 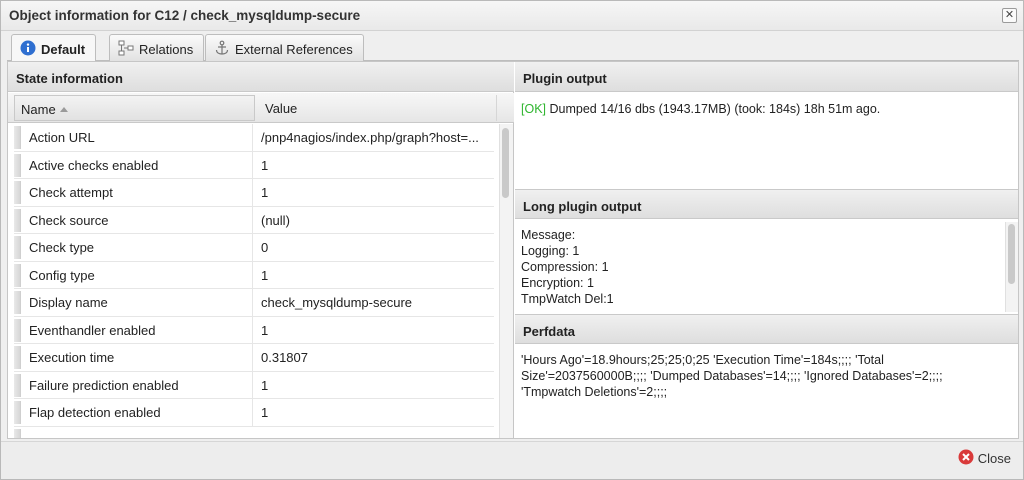 I want to click on tab-bar: Default Relations External References, so click(x=513, y=47).